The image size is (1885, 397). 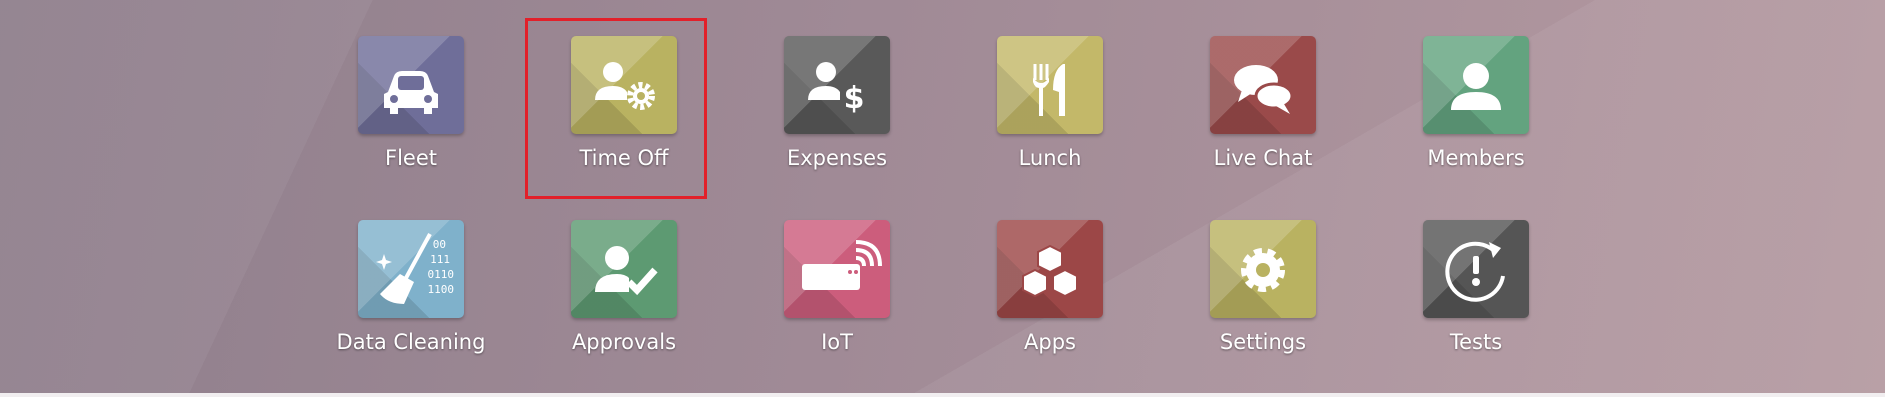 I want to click on app-label: Settings, so click(x=1263, y=342).